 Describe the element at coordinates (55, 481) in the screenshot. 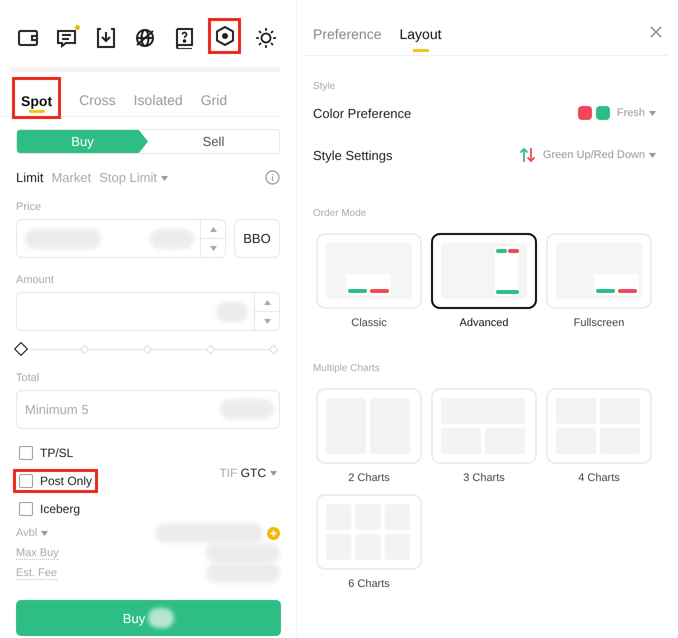

I see `option-checkbox: Post Only` at that location.